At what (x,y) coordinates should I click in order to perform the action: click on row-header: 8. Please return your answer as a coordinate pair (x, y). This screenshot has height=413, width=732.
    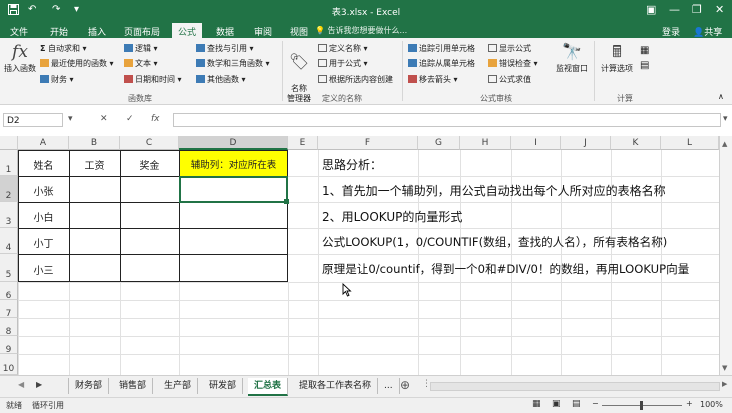
    Looking at the image, I should click on (9, 327).